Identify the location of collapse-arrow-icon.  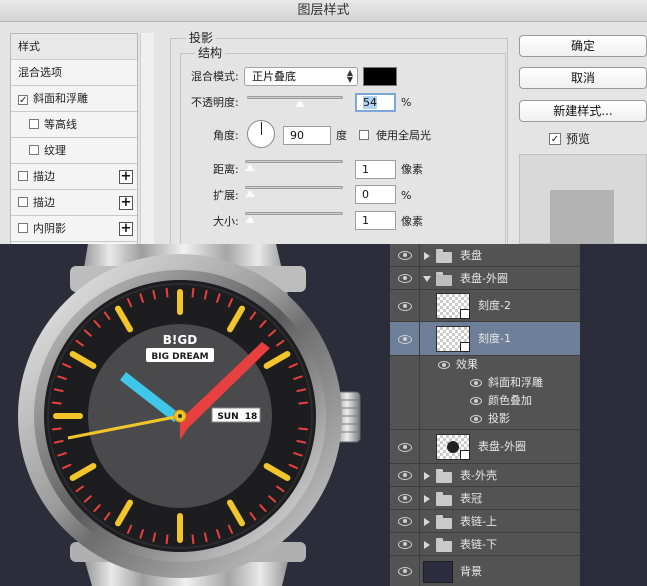
(427, 279).